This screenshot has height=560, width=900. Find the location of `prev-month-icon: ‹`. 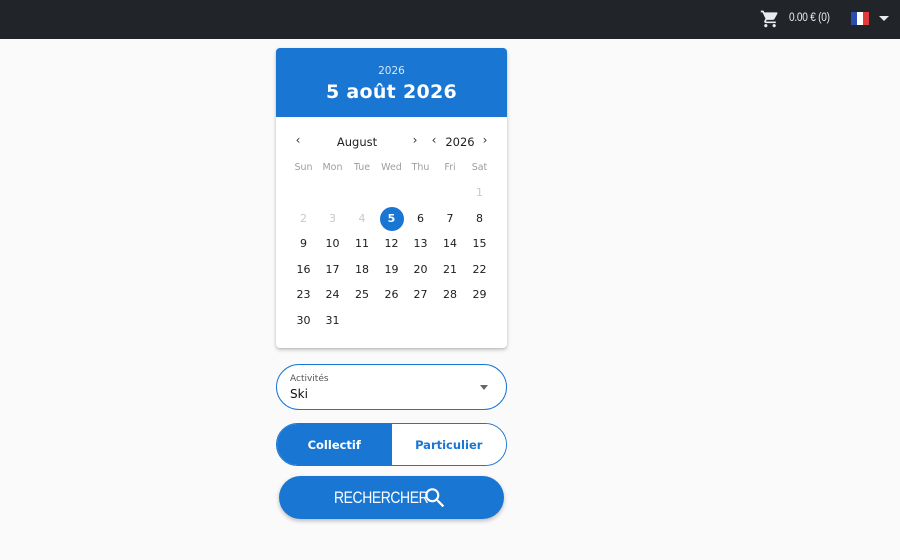

prev-month-icon: ‹ is located at coordinates (298, 140).